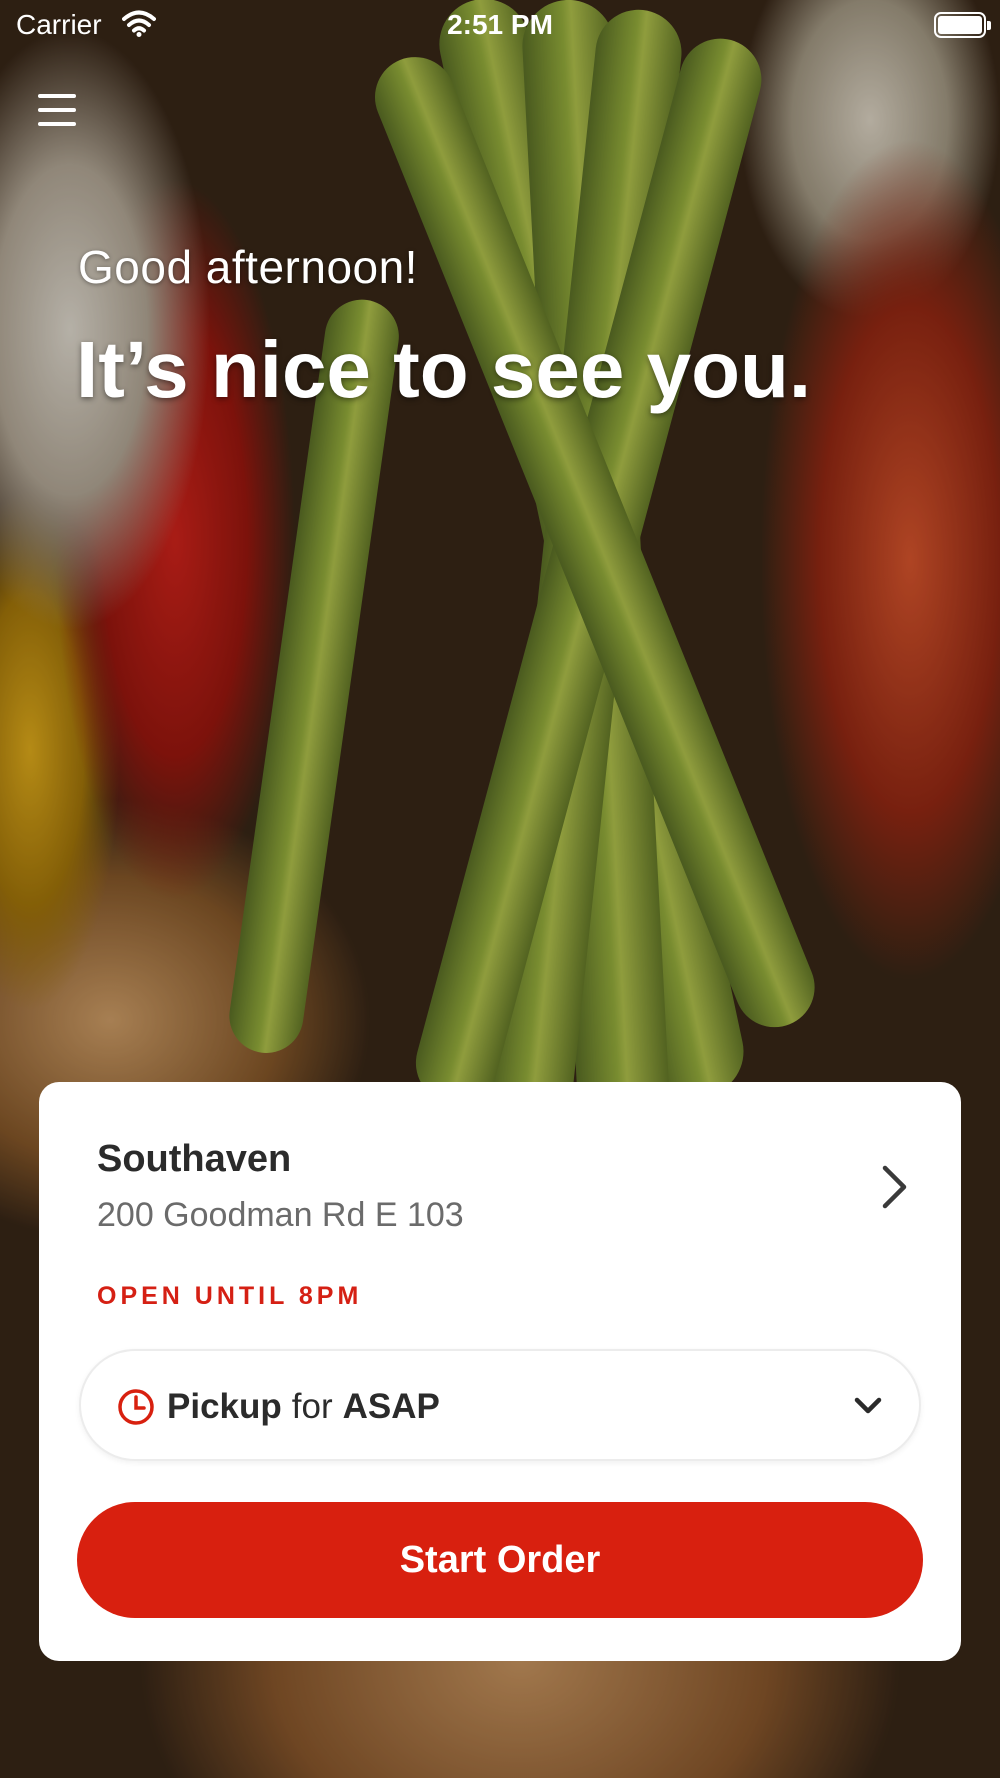  What do you see at coordinates (391, 1406) in the screenshot?
I see `order-when: ASAP` at bounding box center [391, 1406].